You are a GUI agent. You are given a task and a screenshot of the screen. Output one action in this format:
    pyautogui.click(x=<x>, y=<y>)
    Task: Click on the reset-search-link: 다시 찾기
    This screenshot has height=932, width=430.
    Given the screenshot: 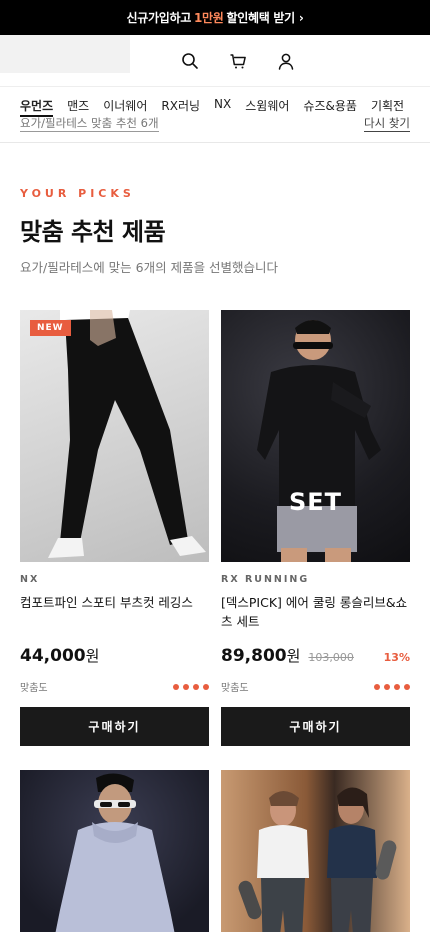 What is the action you would take?
    pyautogui.click(x=387, y=123)
    